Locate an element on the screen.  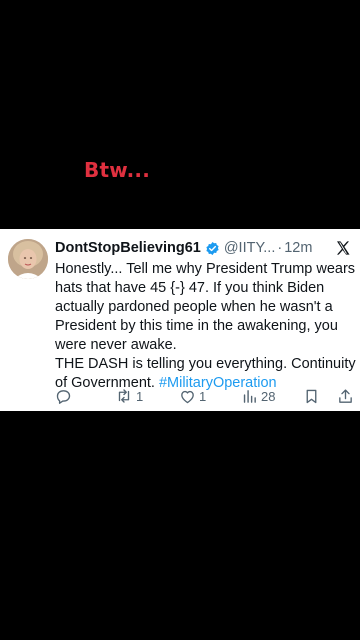
views-button: 28 is located at coordinates (258, 396).